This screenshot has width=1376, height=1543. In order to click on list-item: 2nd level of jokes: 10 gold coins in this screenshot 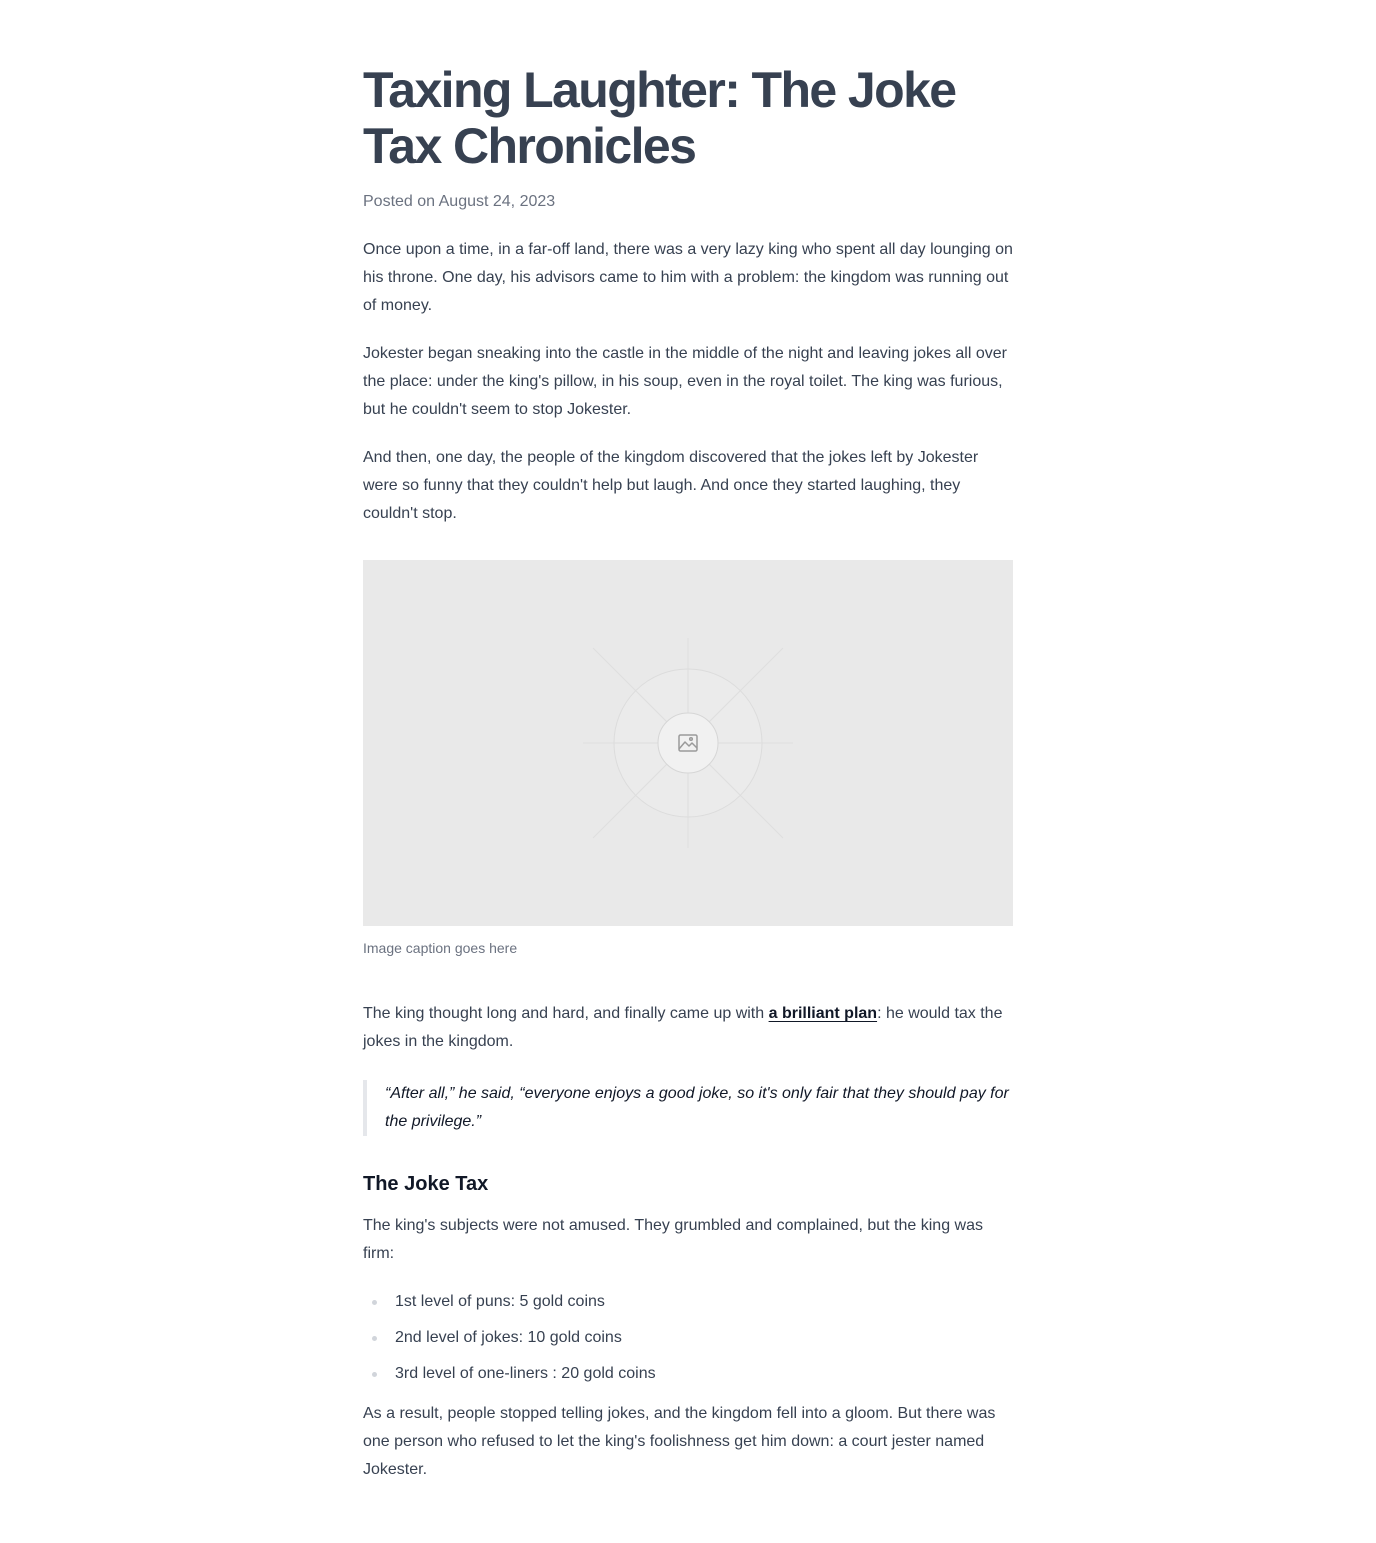, I will do `click(688, 1338)`.